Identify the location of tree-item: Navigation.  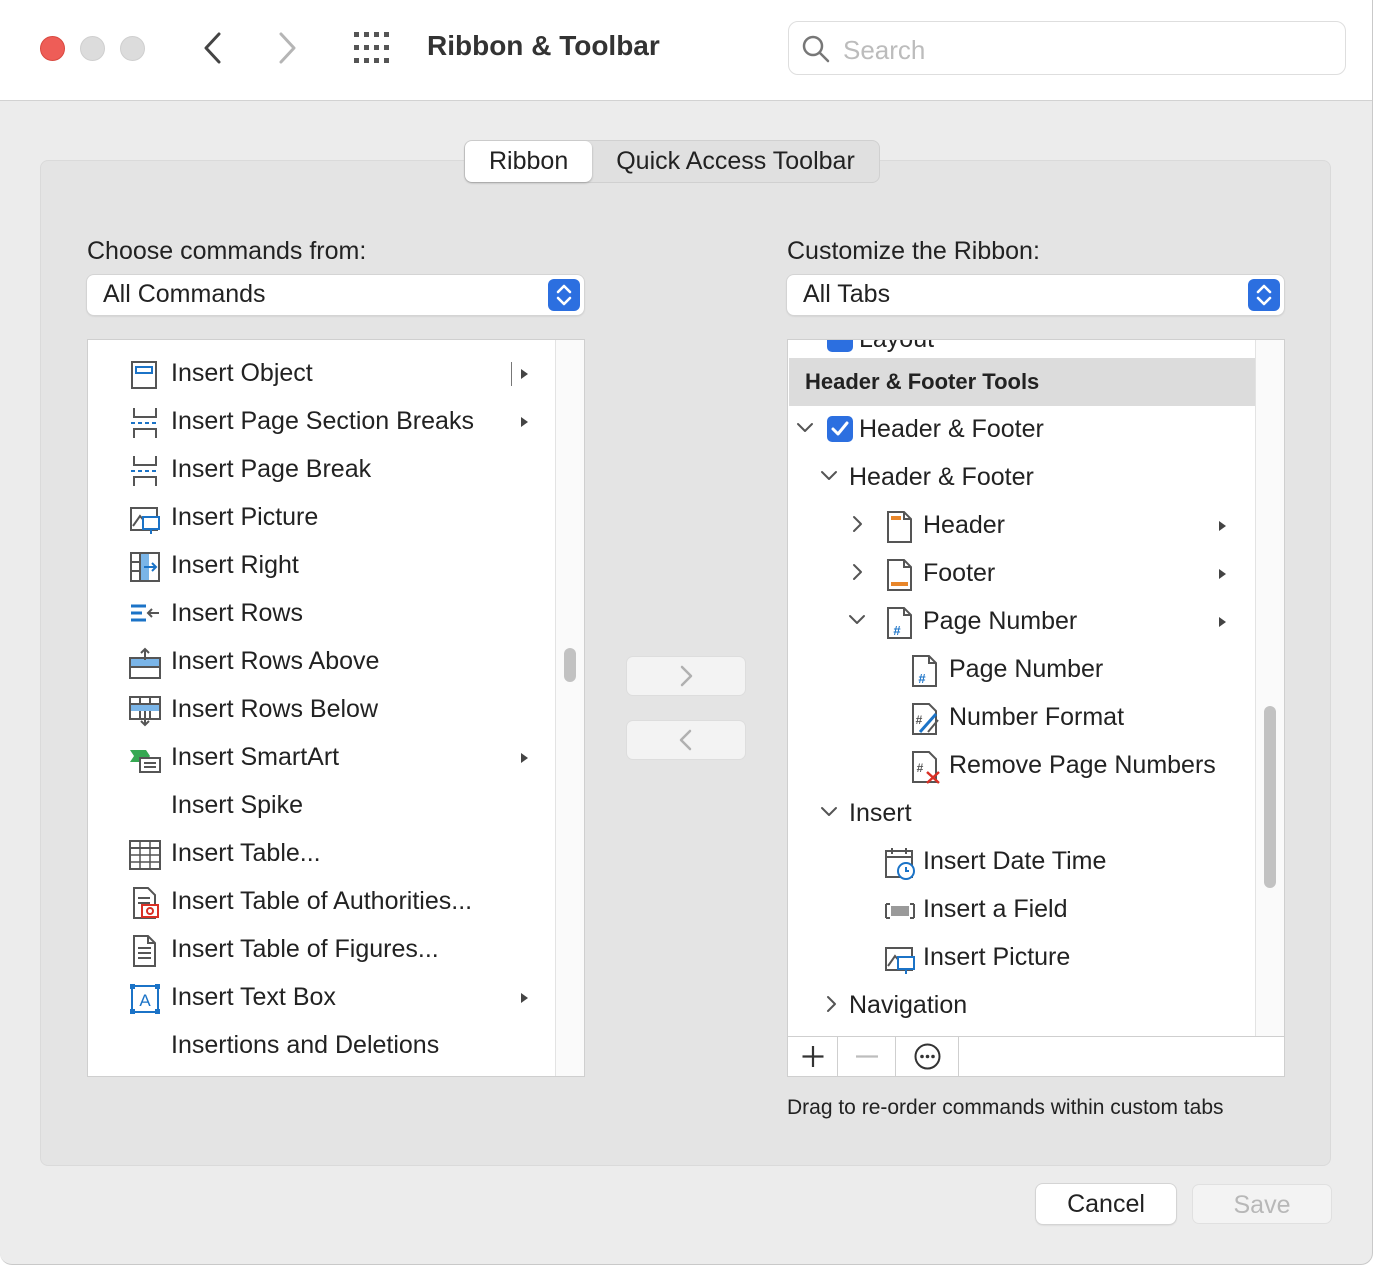
(1021, 1006).